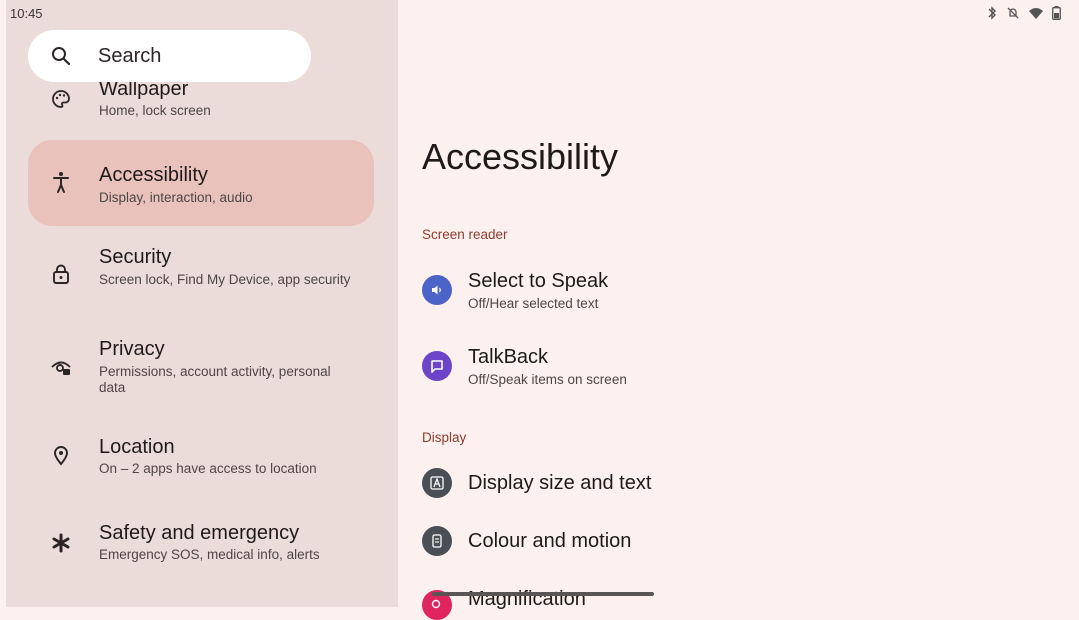 Image resolution: width=1079 pixels, height=620 pixels. I want to click on search-label: Search, so click(130, 56).